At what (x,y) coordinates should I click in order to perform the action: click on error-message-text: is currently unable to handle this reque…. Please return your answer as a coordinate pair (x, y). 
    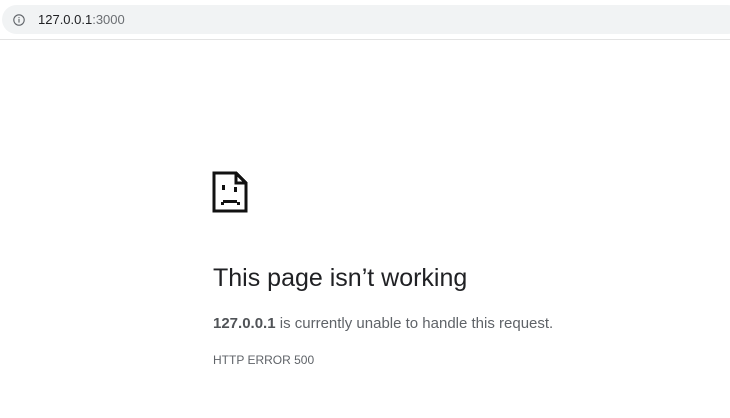
    Looking at the image, I should click on (414, 323).